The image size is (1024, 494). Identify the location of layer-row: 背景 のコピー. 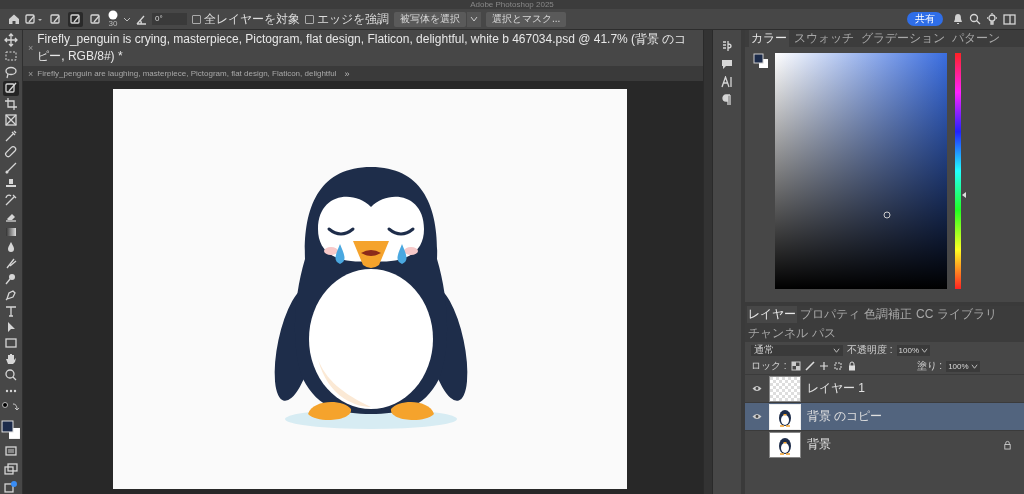
(884, 416).